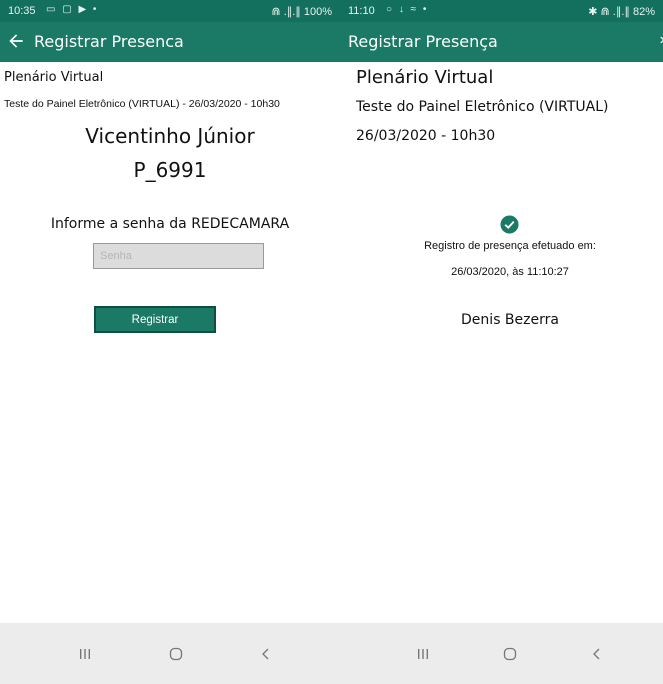  Describe the element at coordinates (509, 224) in the screenshot. I see `check-circle-icon` at that location.